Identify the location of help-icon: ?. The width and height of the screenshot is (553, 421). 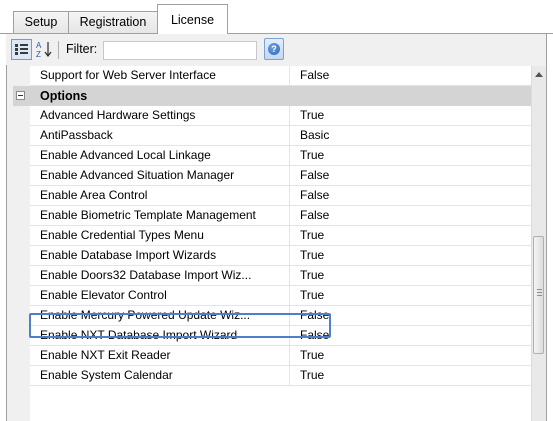
(274, 49).